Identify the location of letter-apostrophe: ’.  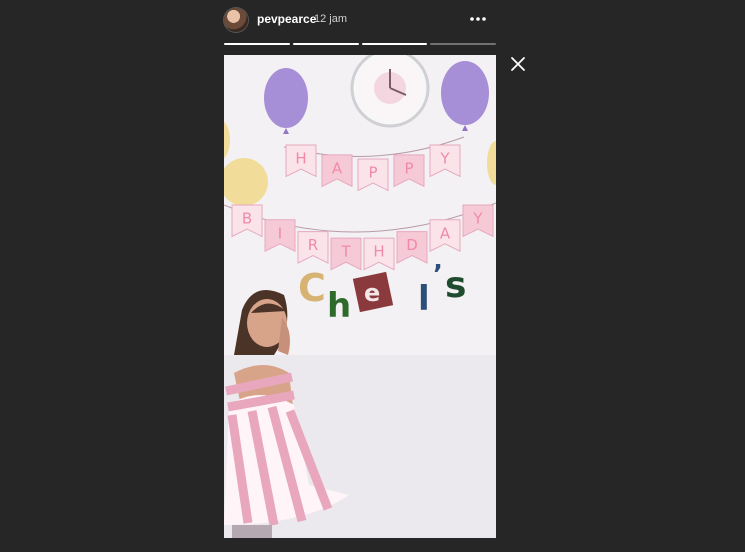
(438, 275).